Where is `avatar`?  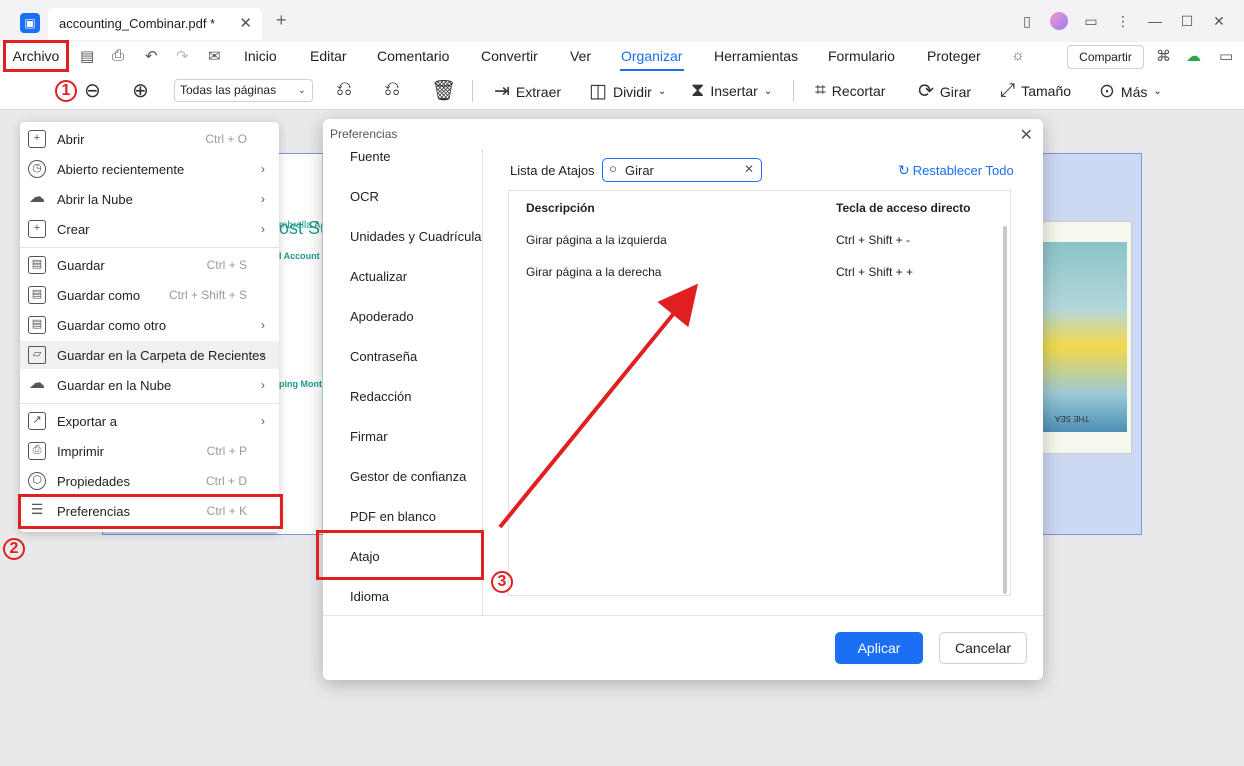 avatar is located at coordinates (1059, 21).